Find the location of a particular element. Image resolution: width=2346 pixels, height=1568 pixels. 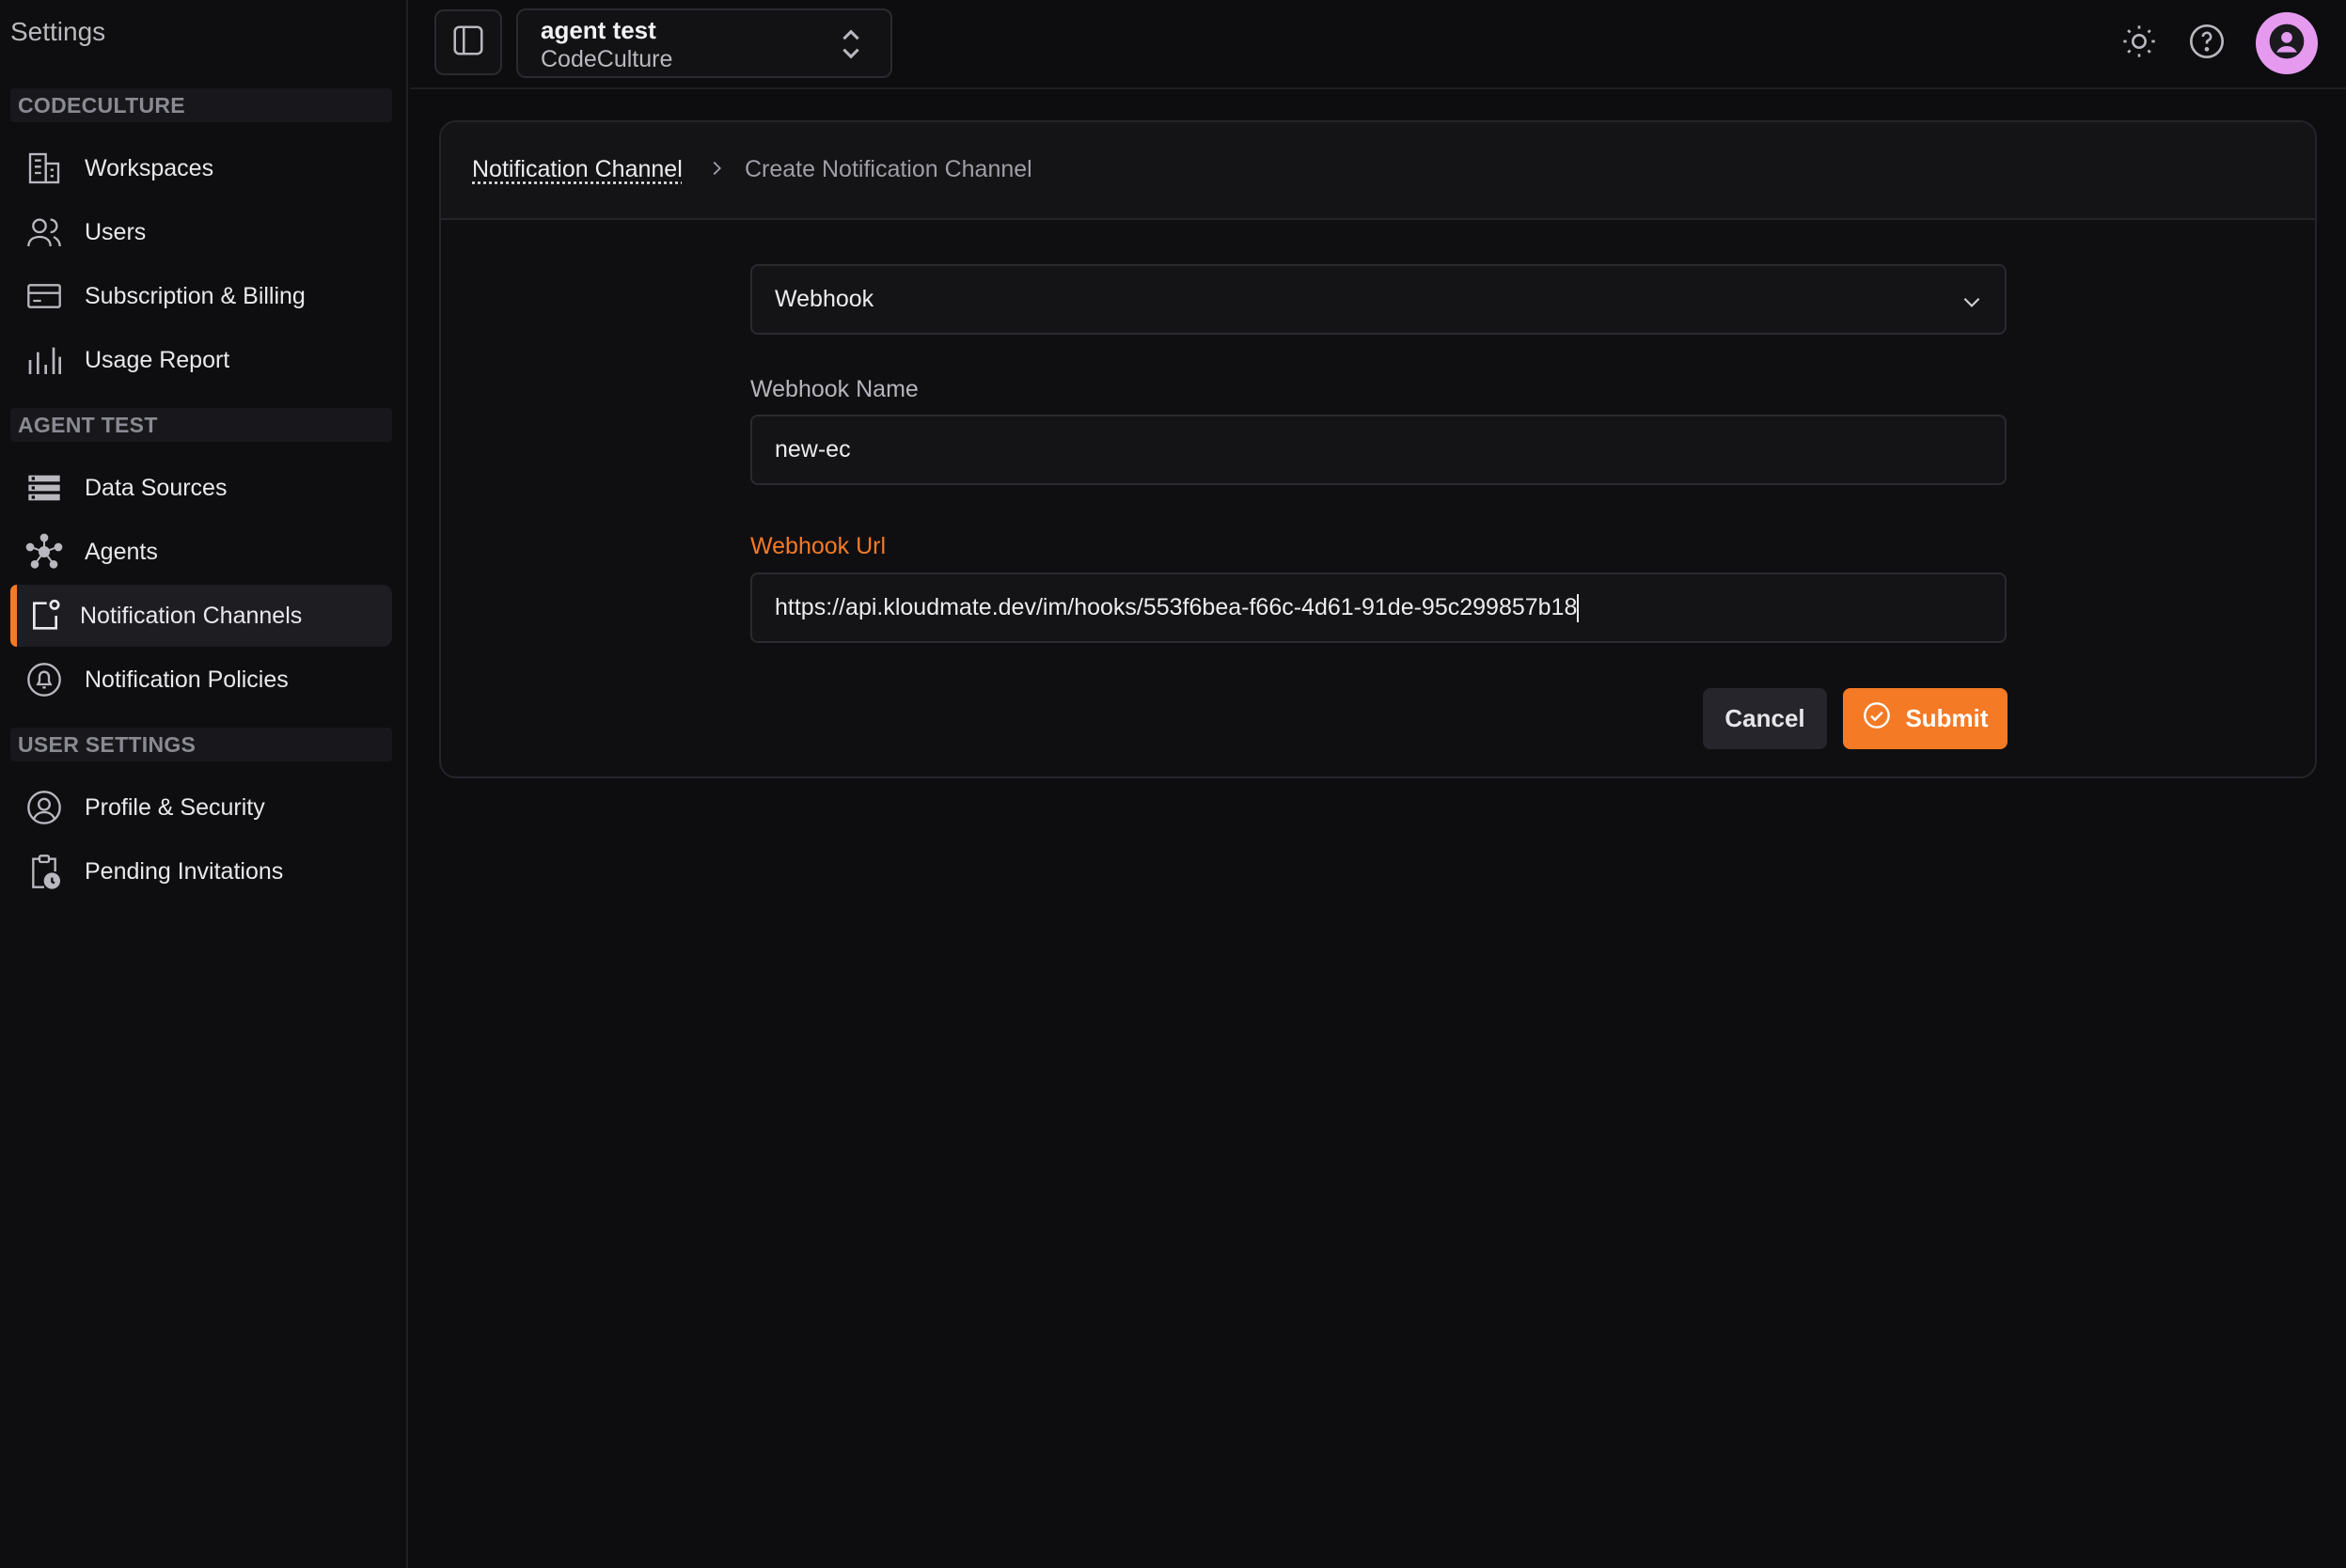

bar-chart-icon is located at coordinates (44, 360).